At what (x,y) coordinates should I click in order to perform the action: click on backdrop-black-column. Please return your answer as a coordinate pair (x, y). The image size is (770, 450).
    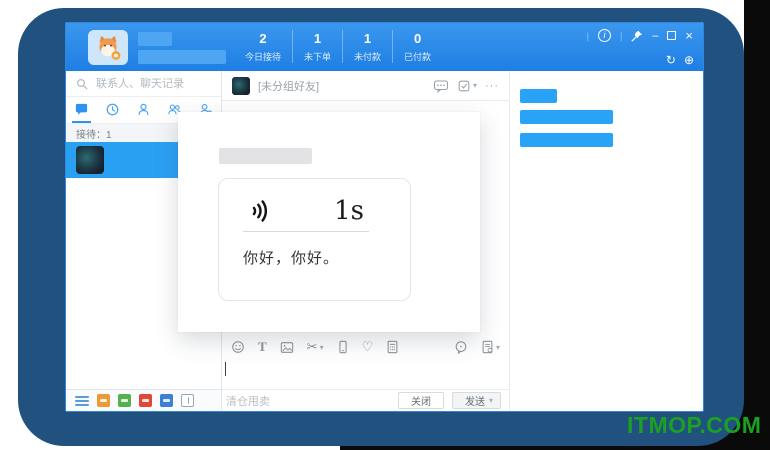
    Looking at the image, I should click on (757, 225).